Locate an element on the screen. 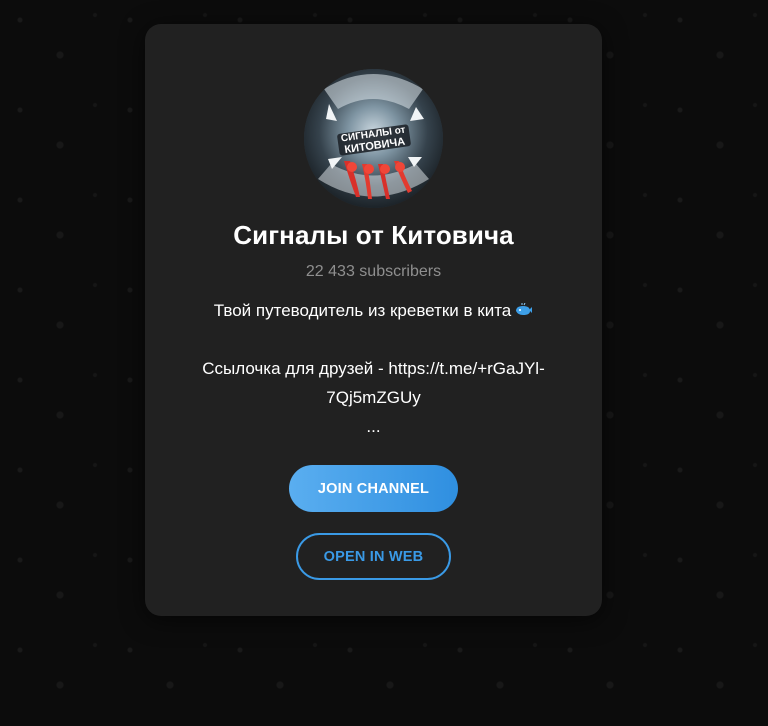 This screenshot has height=726, width=768. join-channel-button: JOIN CHANNEL is located at coordinates (373, 488).